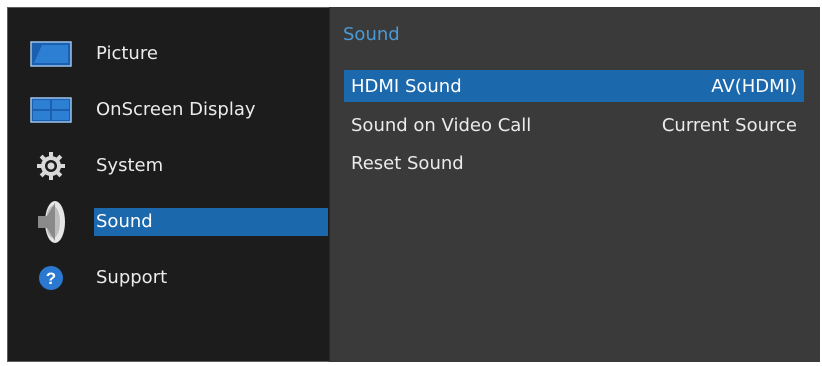 The width and height of the screenshot is (822, 366). What do you see at coordinates (127, 53) in the screenshot?
I see `menu-item-label: Picture` at bounding box center [127, 53].